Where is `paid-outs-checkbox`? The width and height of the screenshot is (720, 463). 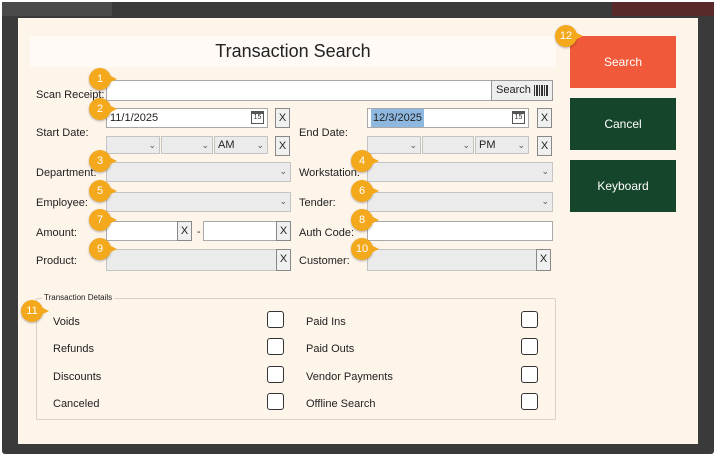 paid-outs-checkbox is located at coordinates (529, 346).